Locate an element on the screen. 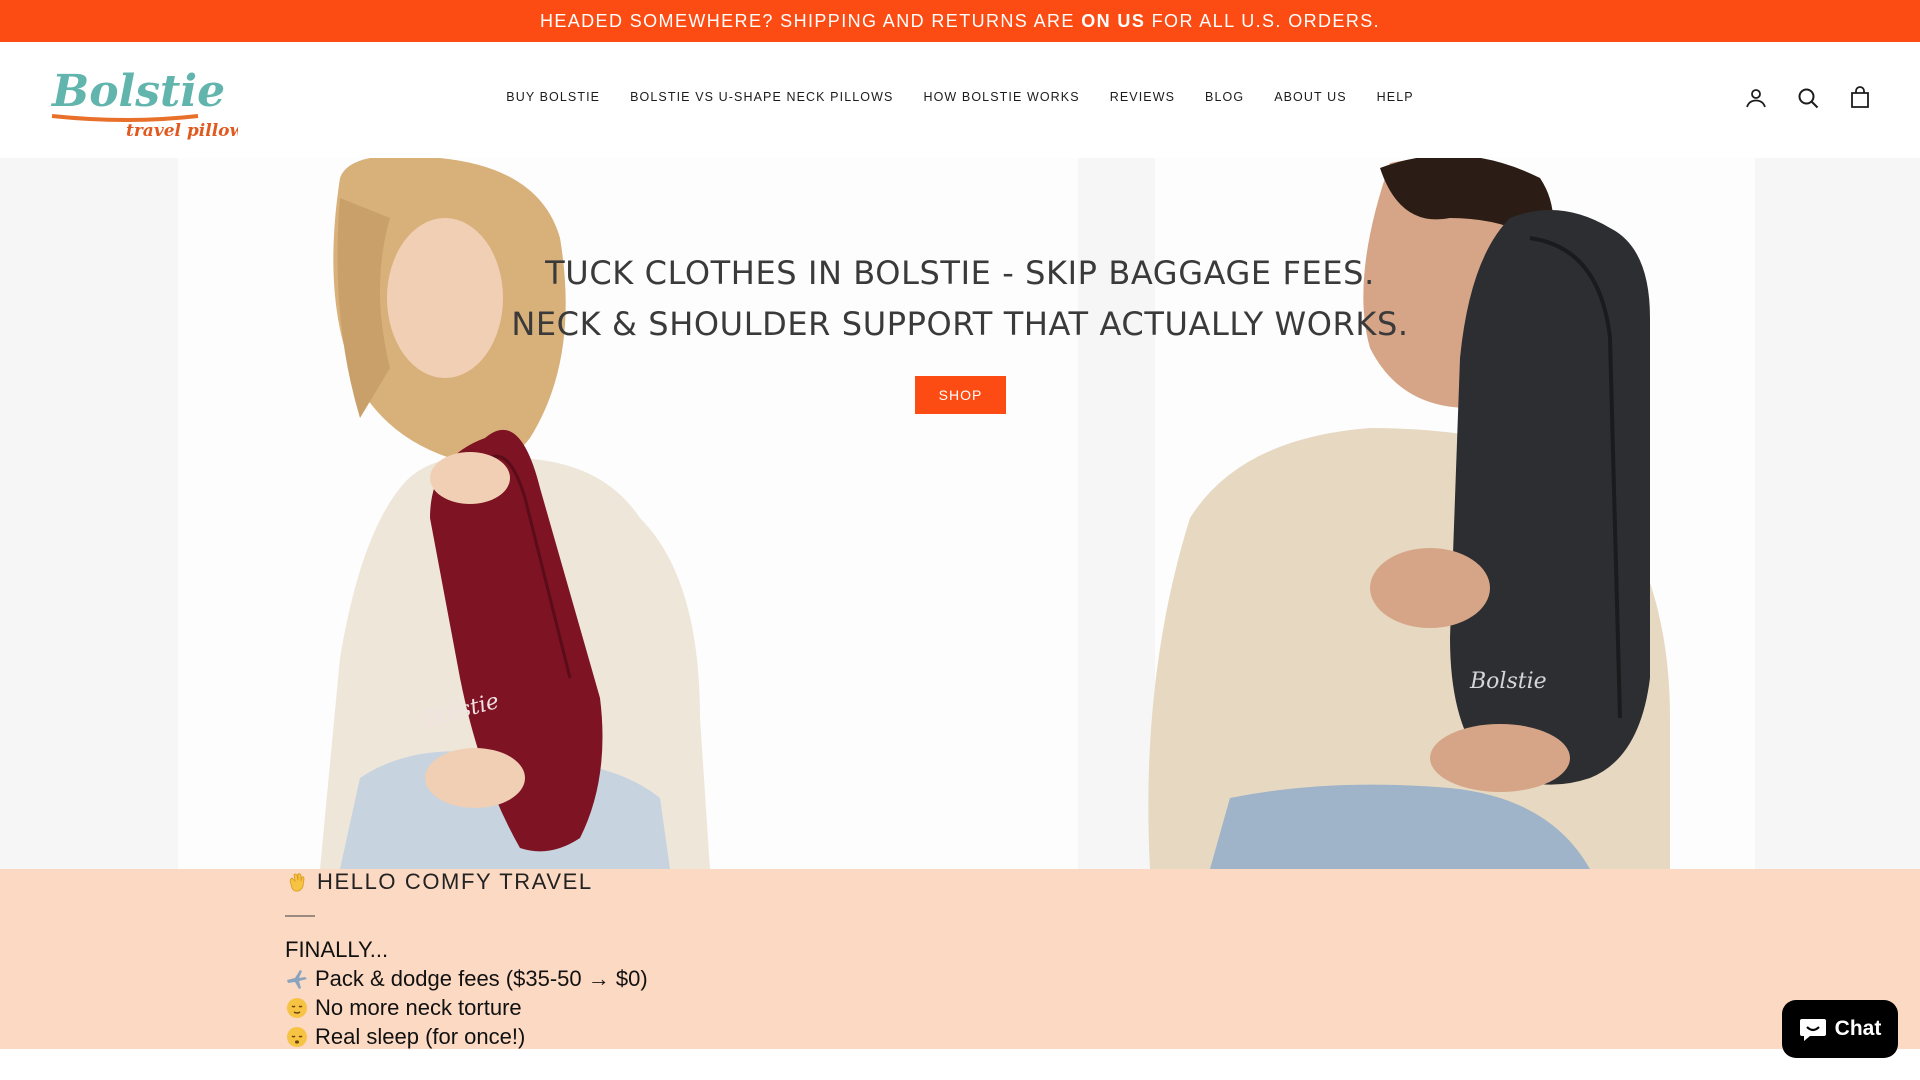  sleeping-face-icon is located at coordinates (297, 1036).